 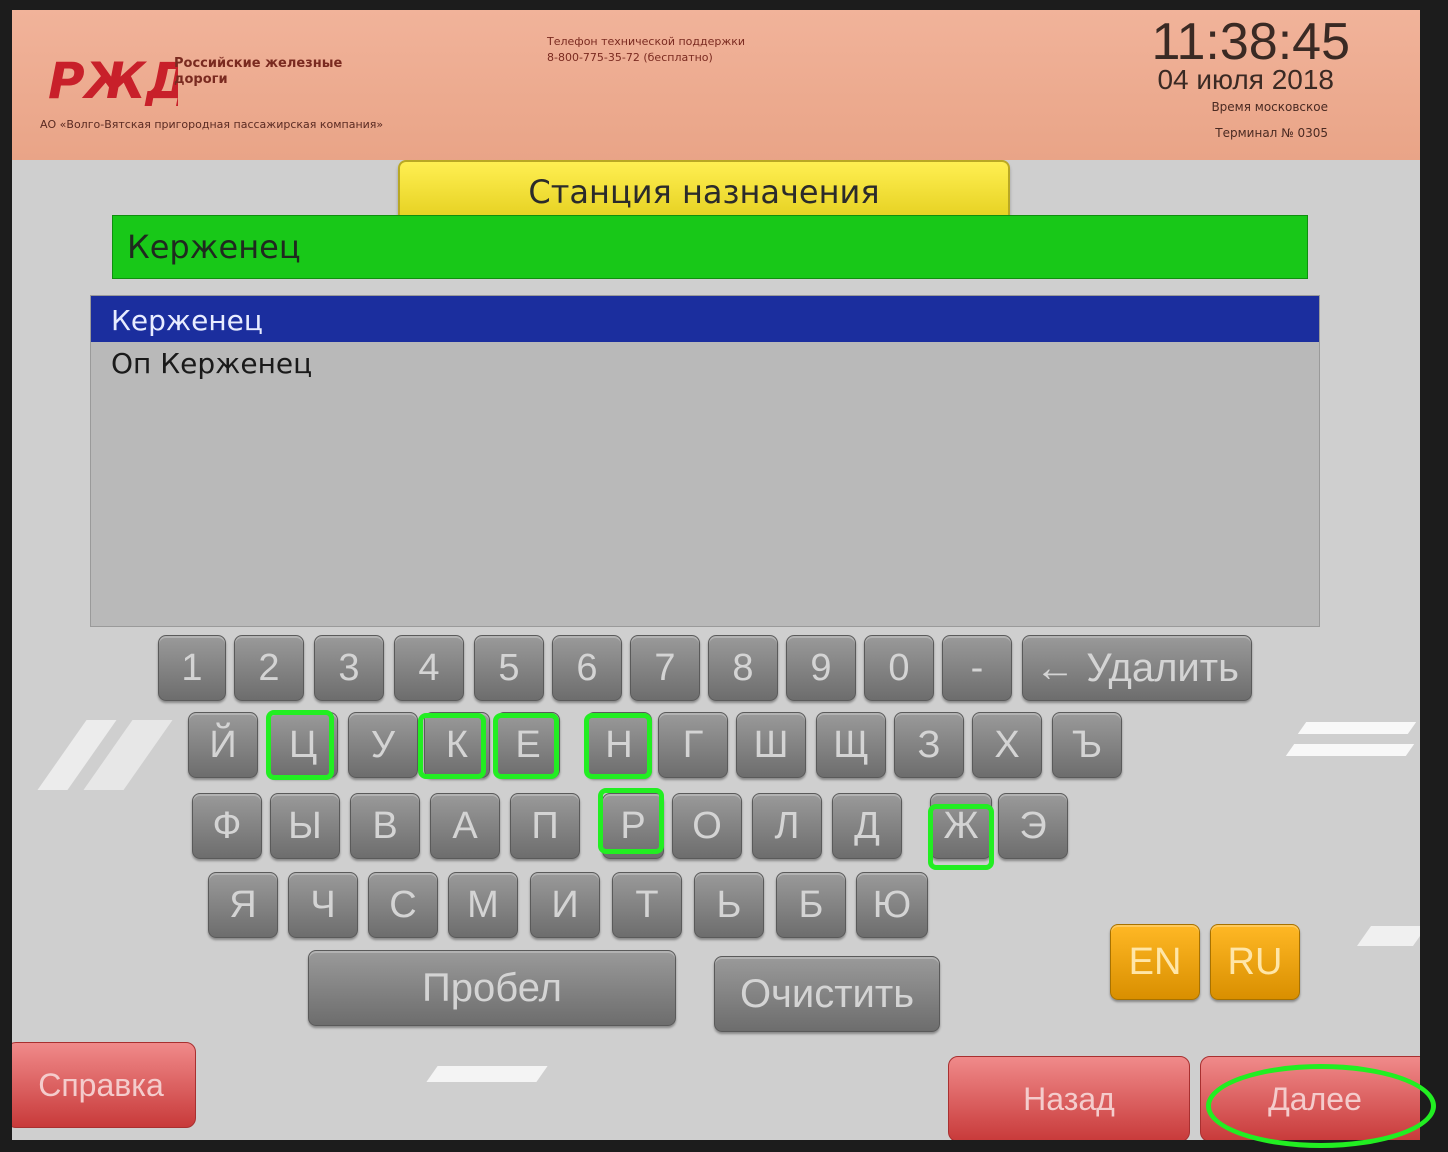 I want to click on key-9: 9, so click(x=821, y=668).